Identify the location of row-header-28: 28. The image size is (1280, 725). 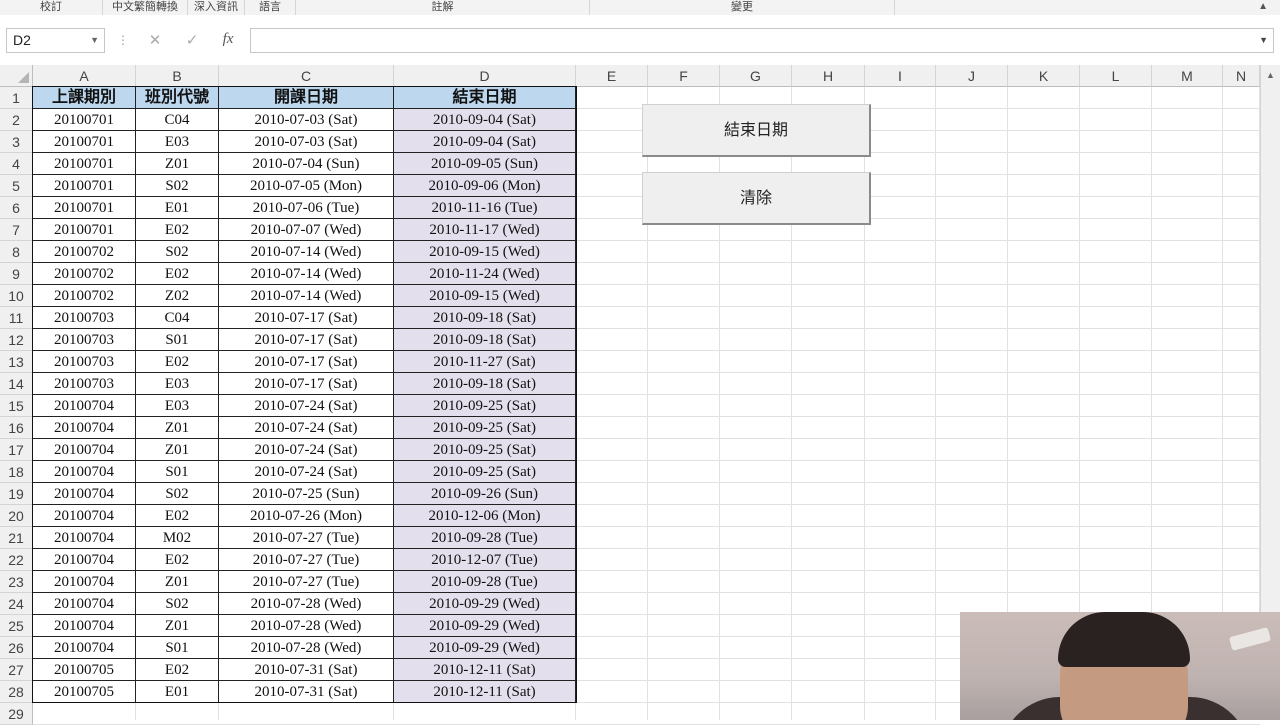
(16, 692).